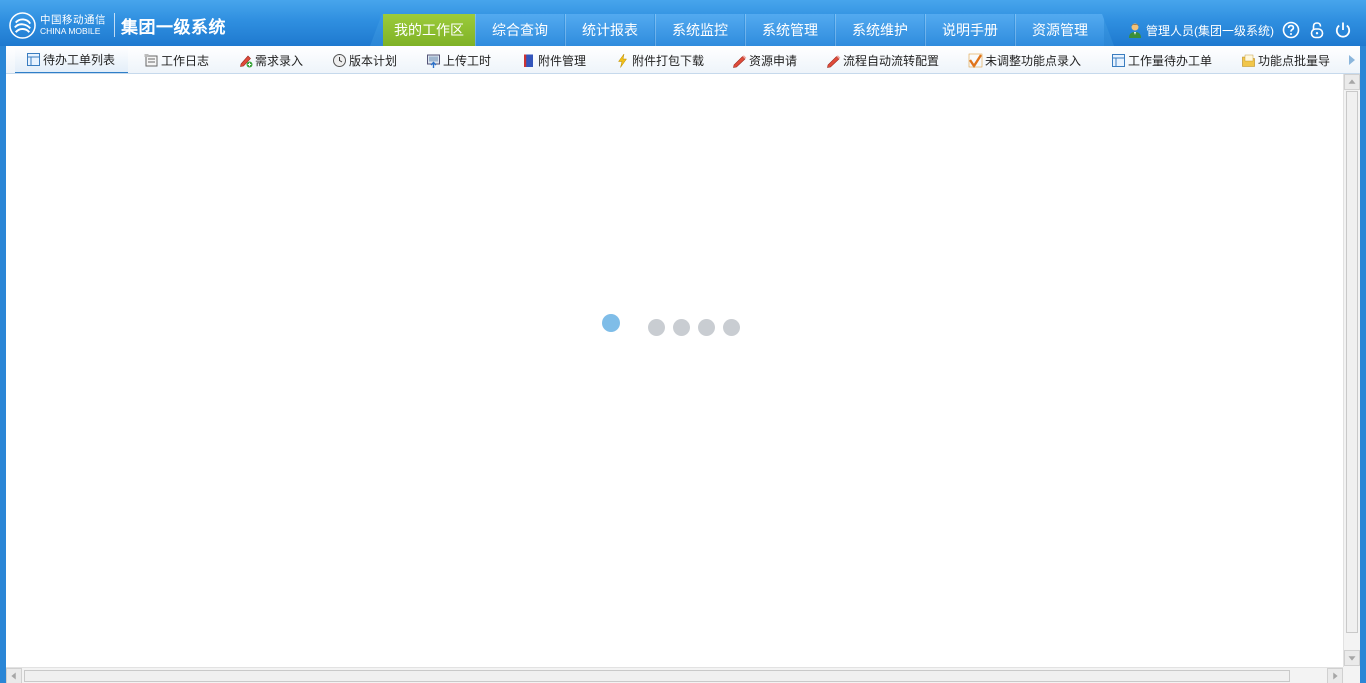 Image resolution: width=1366 pixels, height=683 pixels. I want to click on logo-en-text: CHINA MOBILE, so click(70, 30).